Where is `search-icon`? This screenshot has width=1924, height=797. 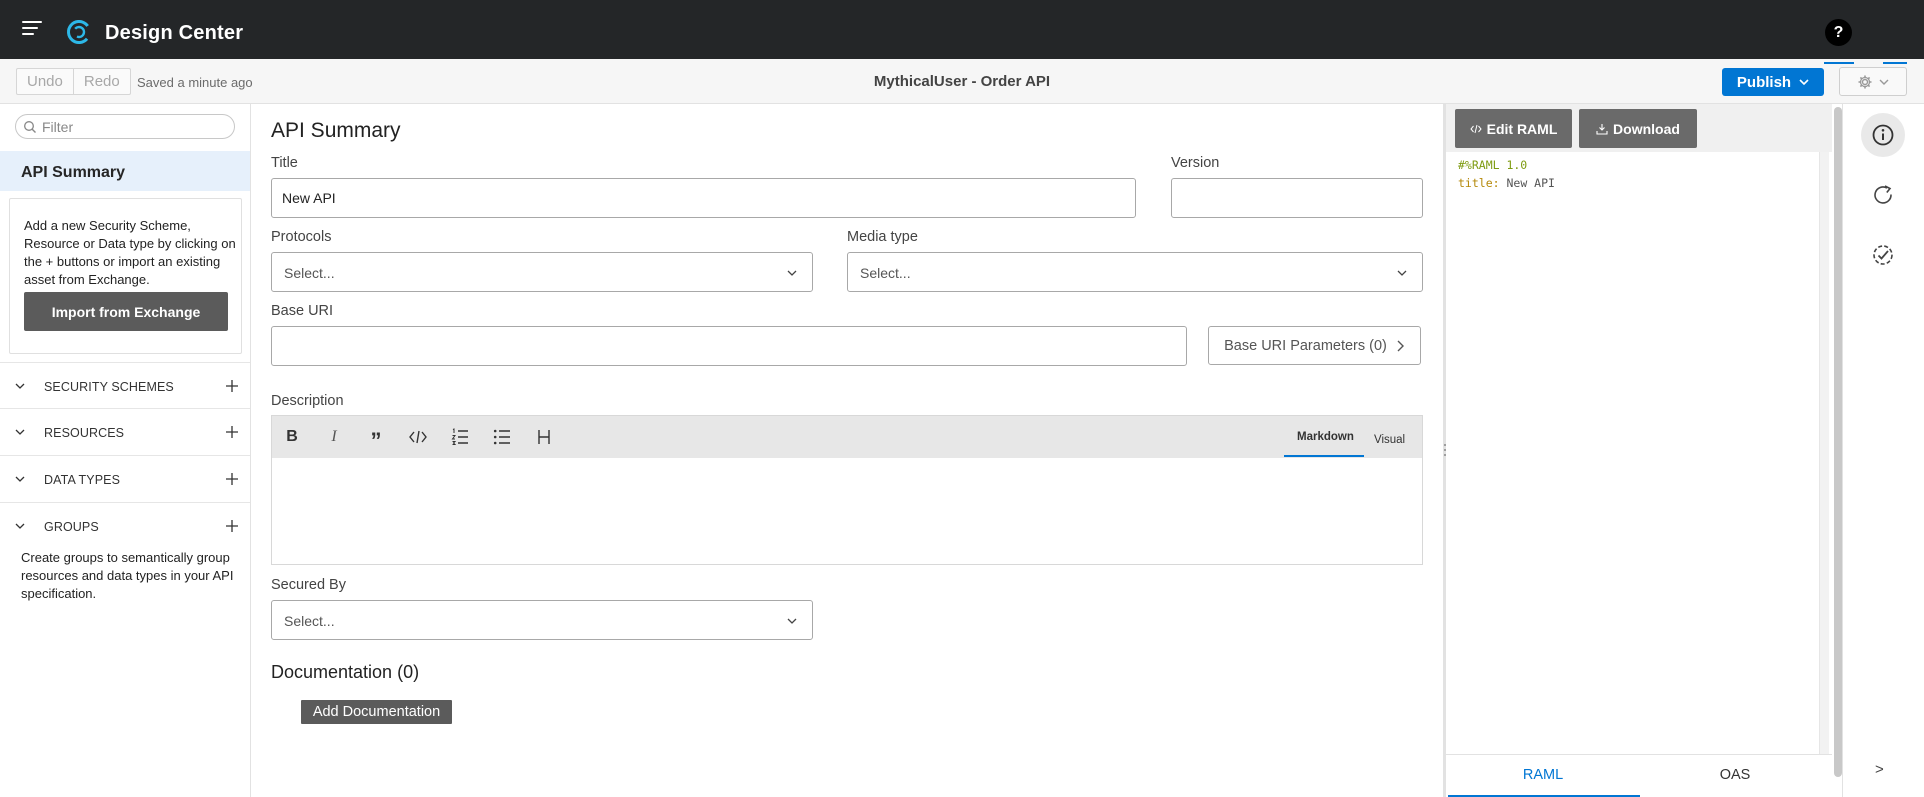 search-icon is located at coordinates (30, 127).